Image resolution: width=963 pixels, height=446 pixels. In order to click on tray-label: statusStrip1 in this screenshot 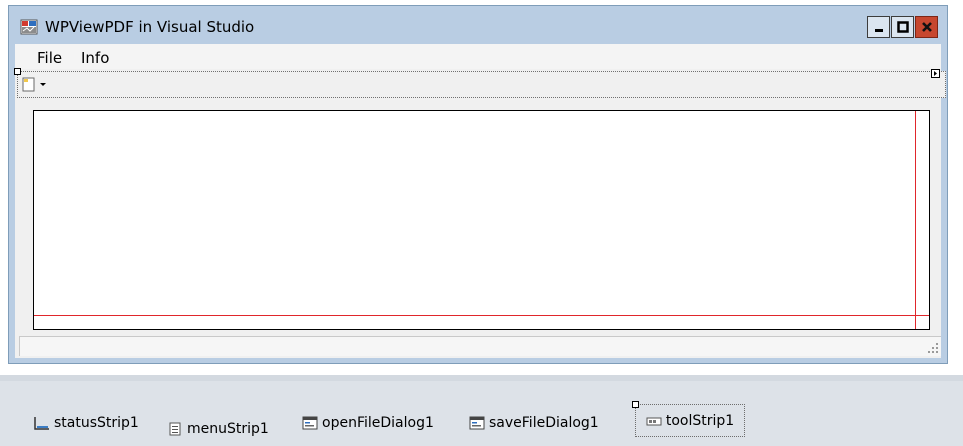, I will do `click(96, 423)`.